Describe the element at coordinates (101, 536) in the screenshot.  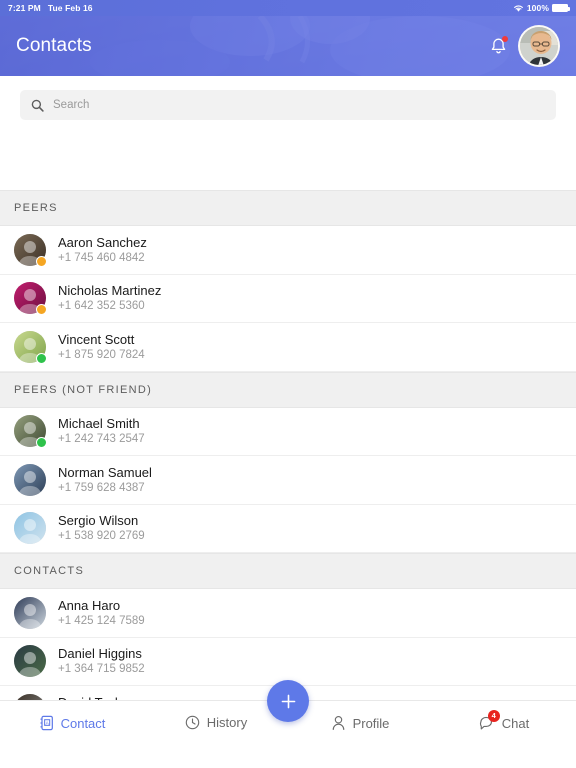
I see `contact-phone: +1 538 920 2769` at that location.